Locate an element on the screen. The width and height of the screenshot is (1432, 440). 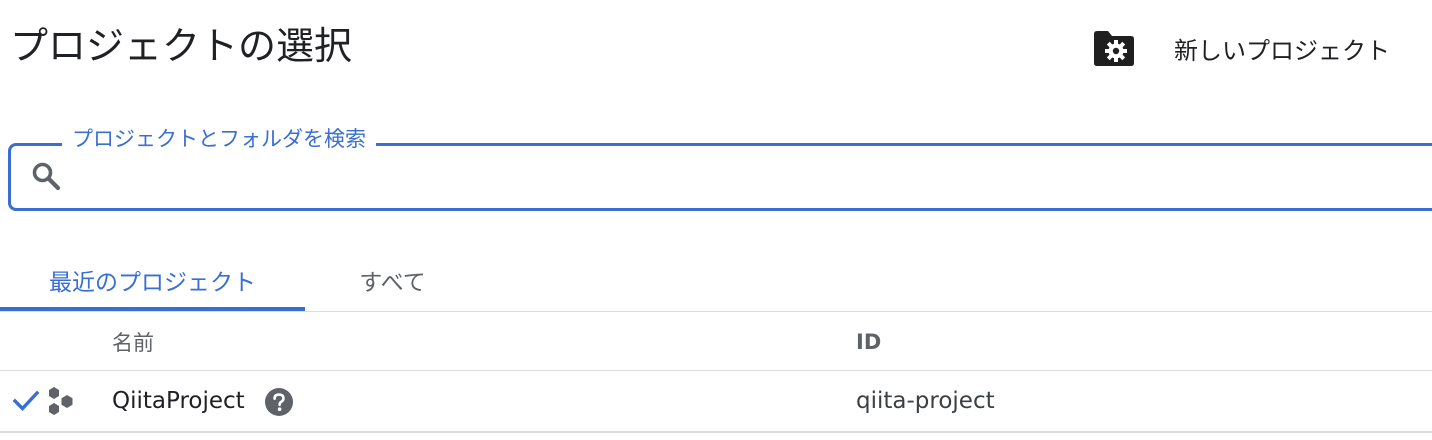
project-id: qiita-project is located at coordinates (925, 401).